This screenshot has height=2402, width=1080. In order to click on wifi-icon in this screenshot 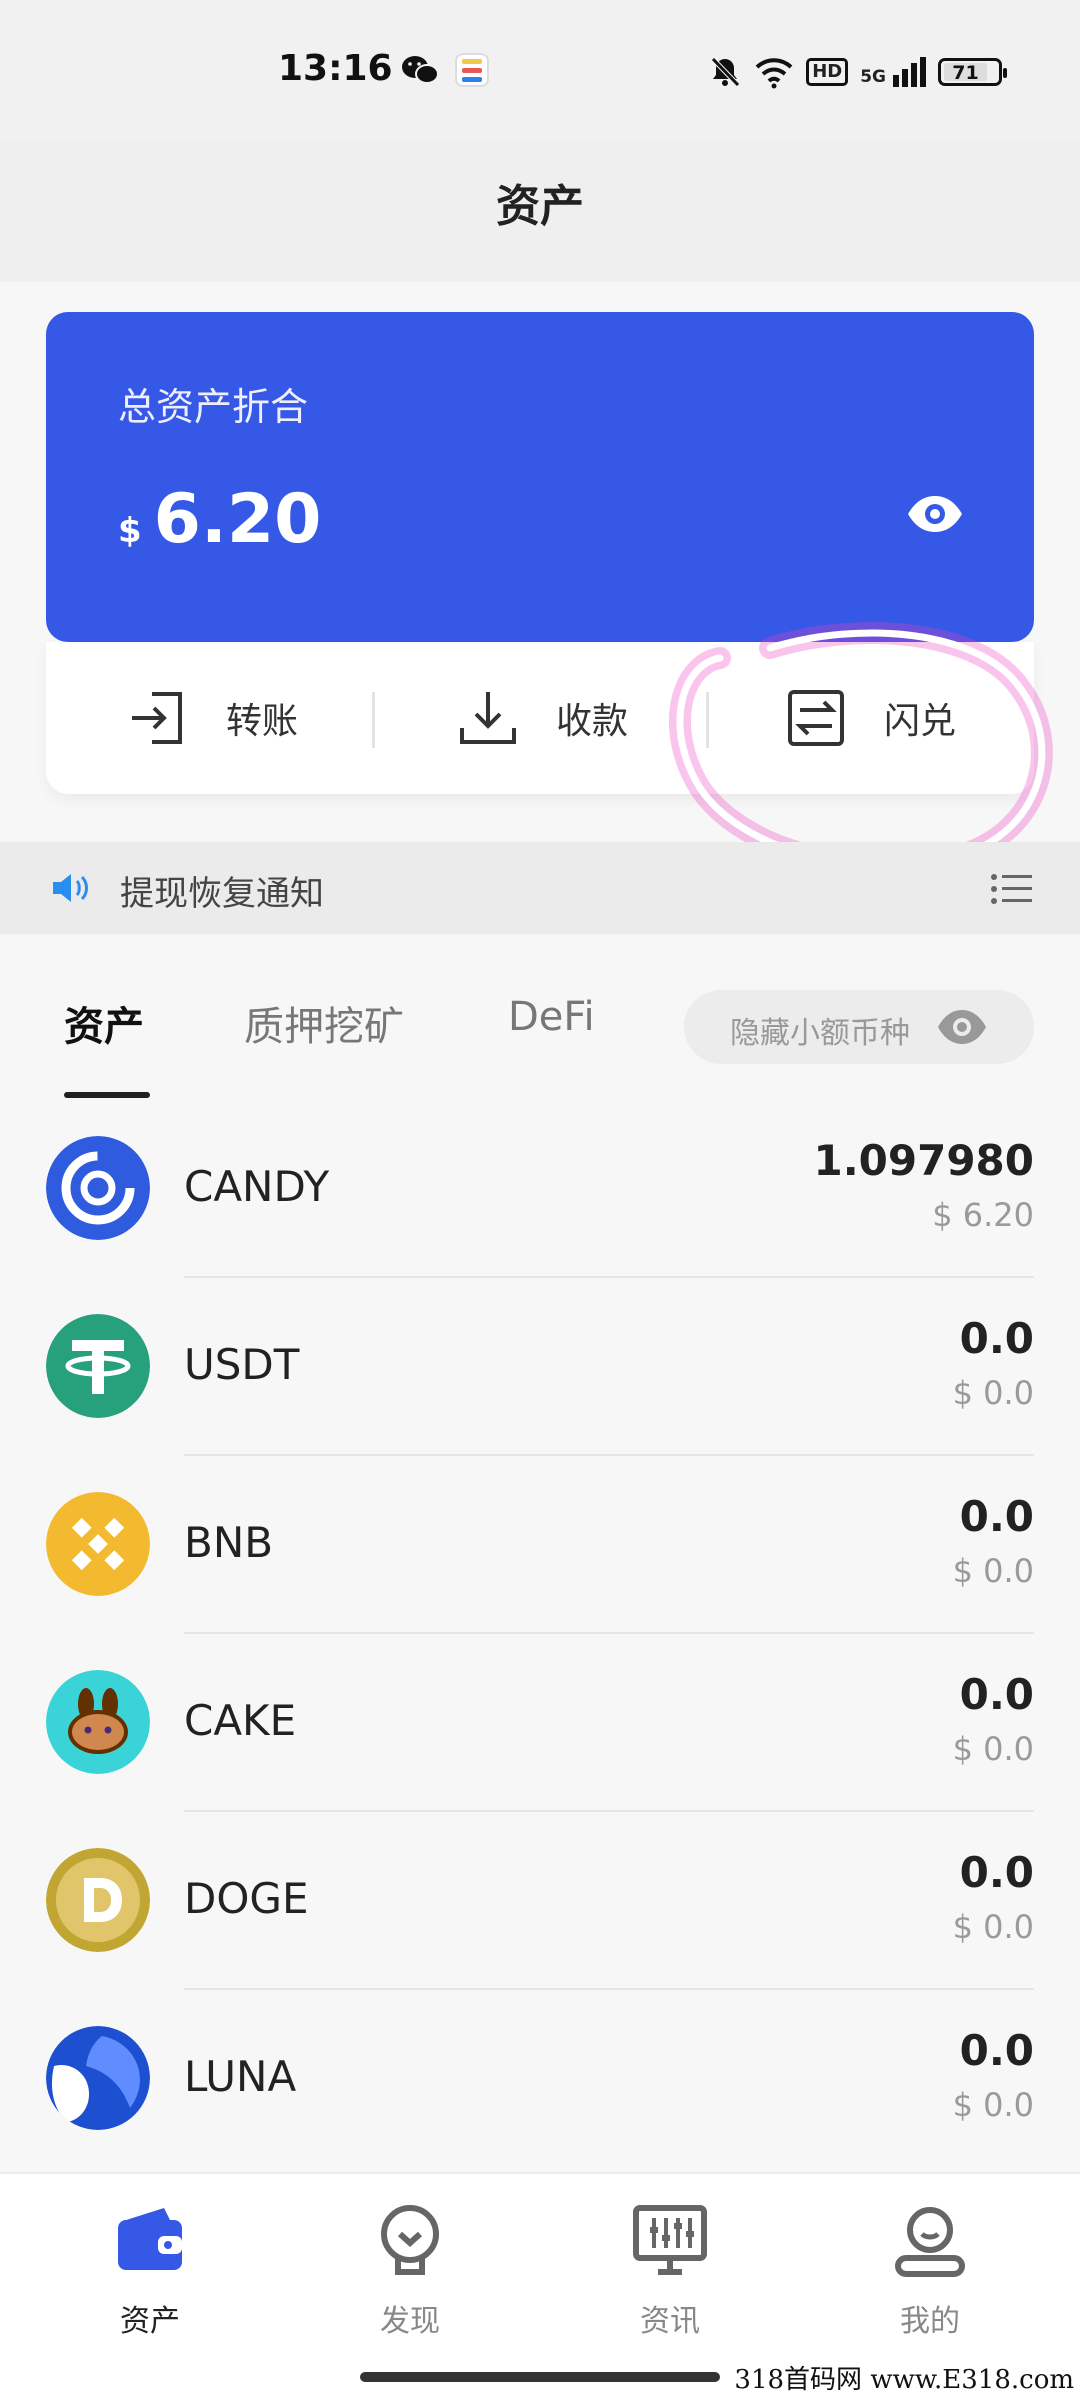, I will do `click(774, 73)`.